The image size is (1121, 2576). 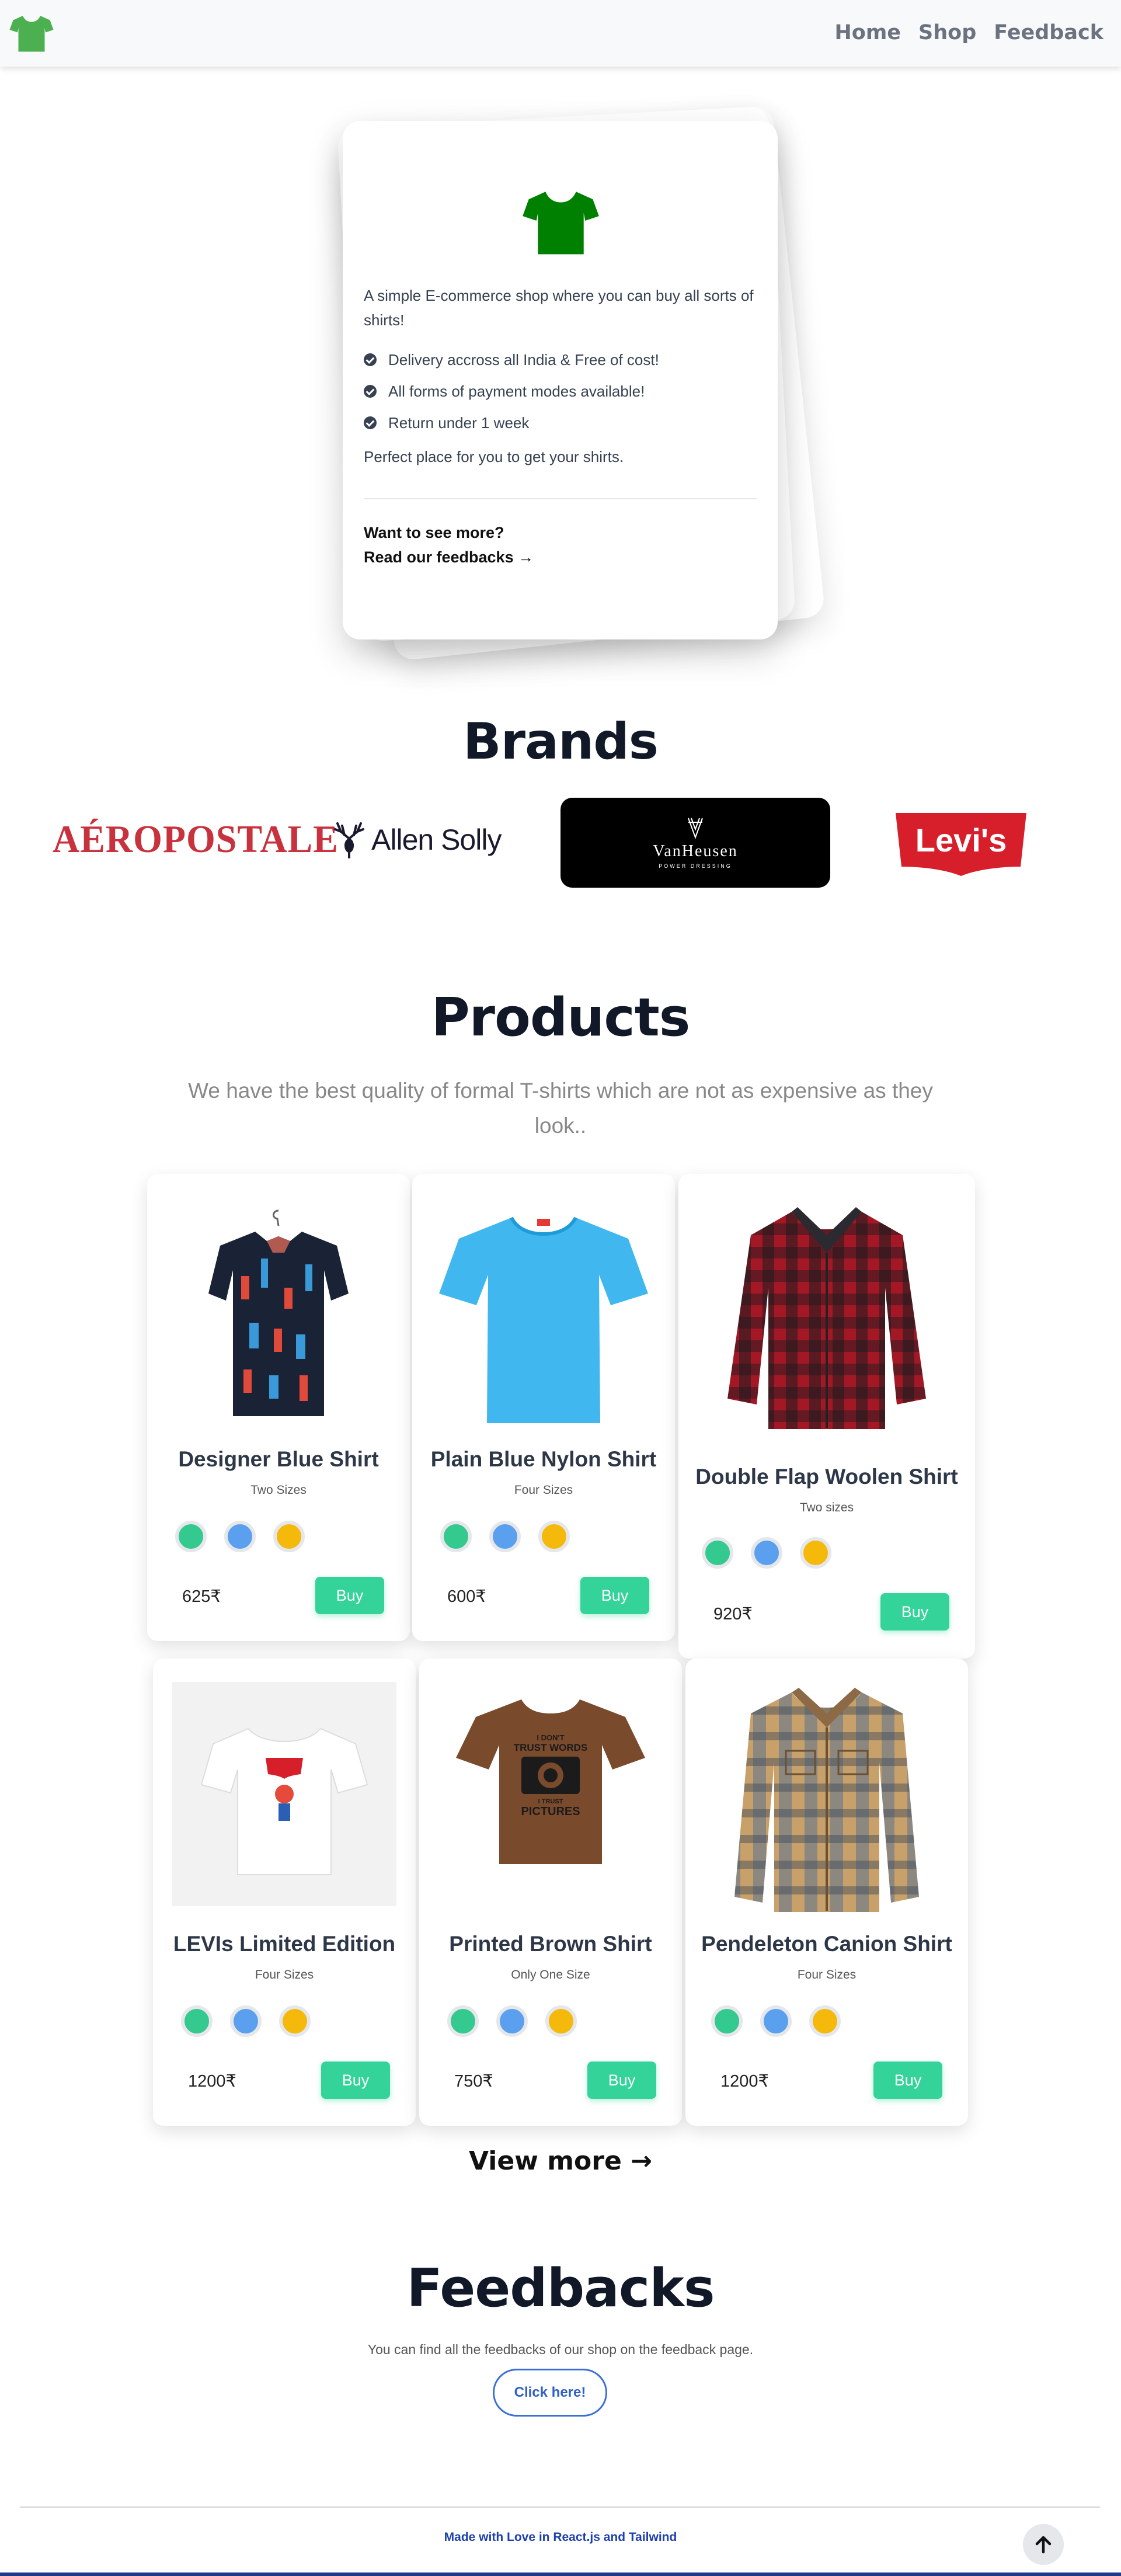 What do you see at coordinates (551, 1748) in the screenshot?
I see `svg-text: TRUST WORDS` at bounding box center [551, 1748].